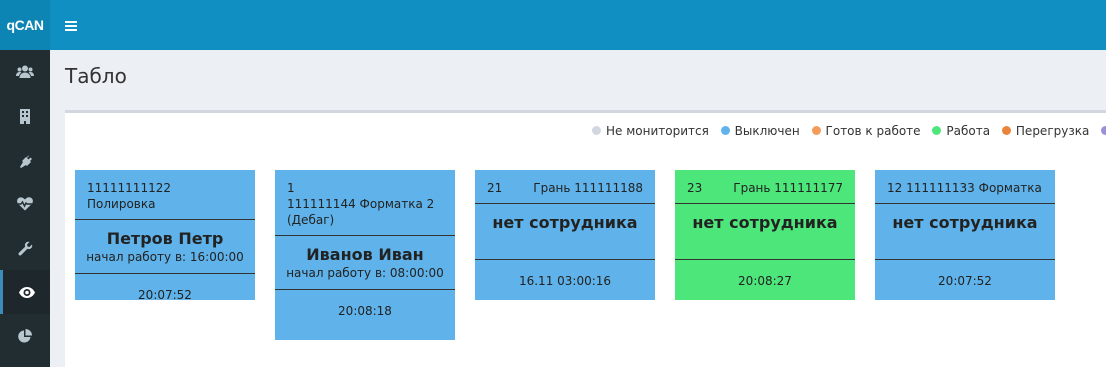 This screenshot has width=1106, height=367. I want to click on users-icon, so click(25, 71).